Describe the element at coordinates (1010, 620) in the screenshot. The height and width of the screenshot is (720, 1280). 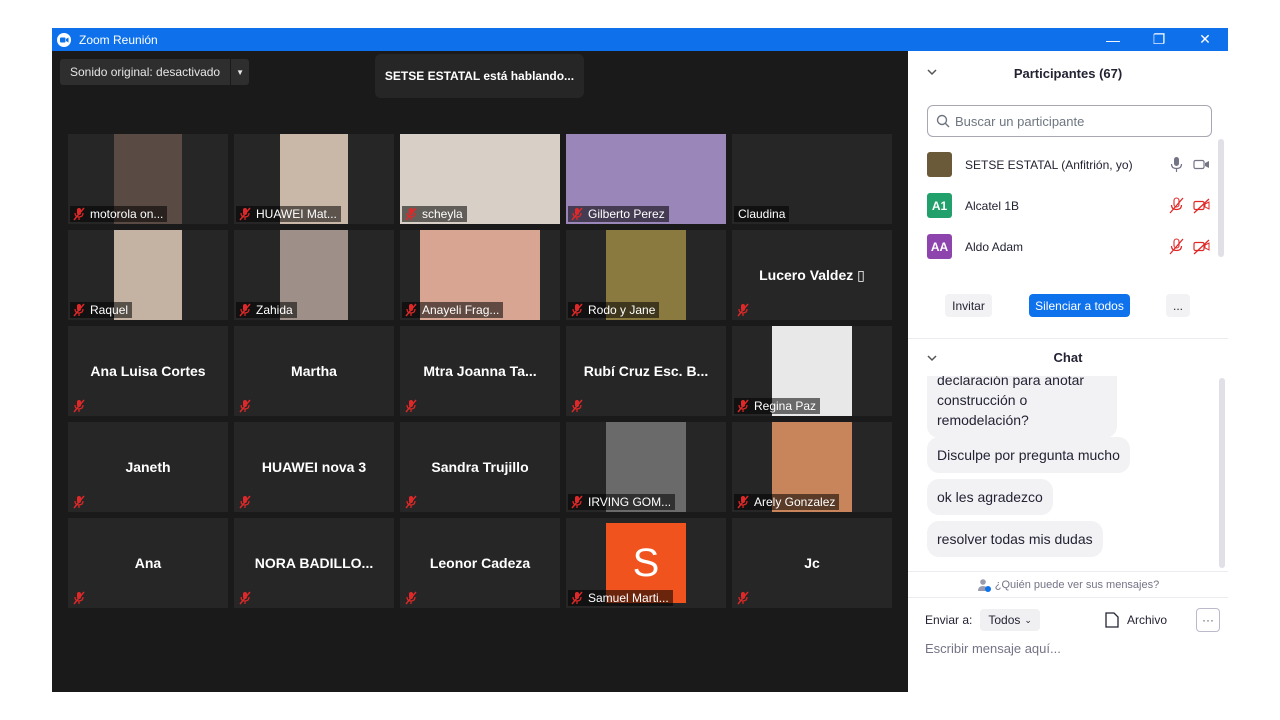
I see `send-to-dropdown: Todos ⌄` at that location.